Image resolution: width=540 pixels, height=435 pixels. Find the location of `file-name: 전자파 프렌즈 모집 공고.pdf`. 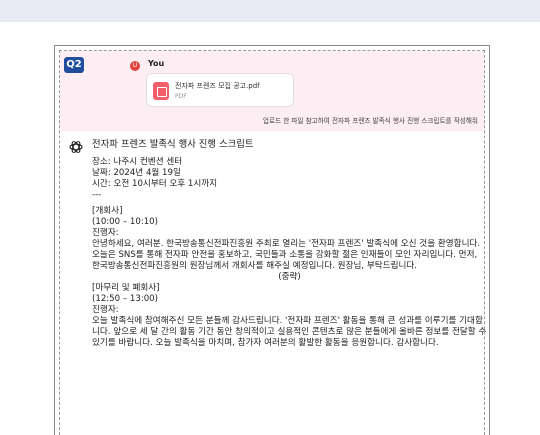

file-name: 전자파 프렌즈 모집 공고.pdf is located at coordinates (217, 86).